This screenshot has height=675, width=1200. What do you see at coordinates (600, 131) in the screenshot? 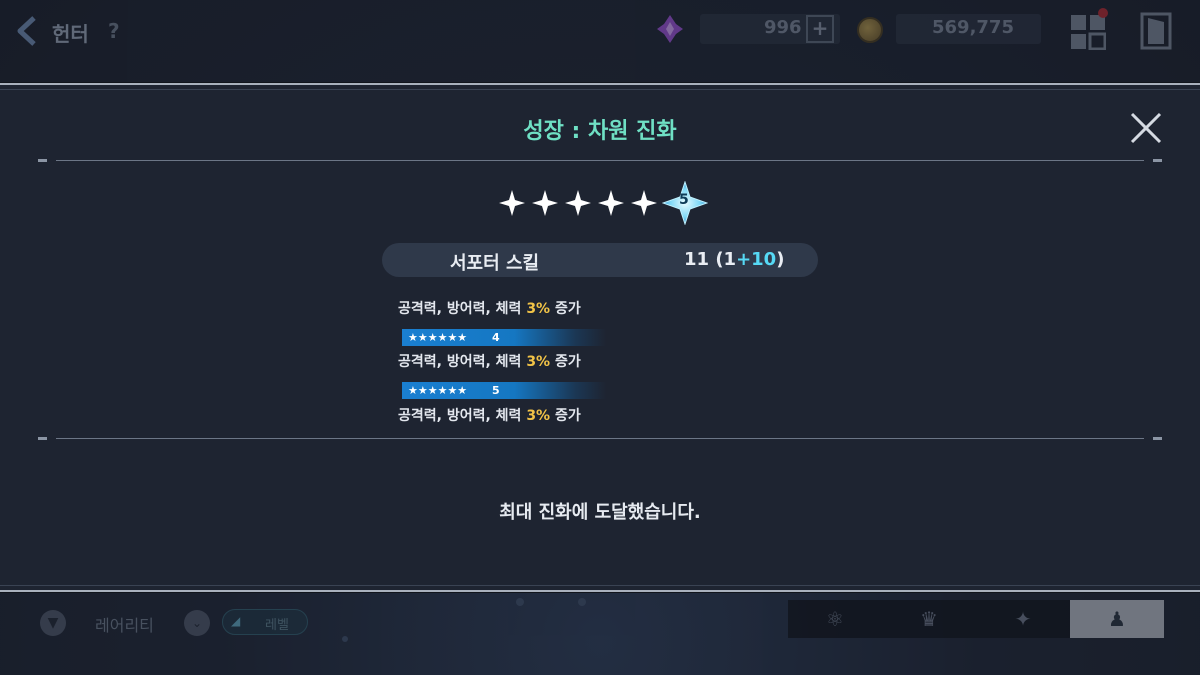
I see `modal-title: 성장 : 차원 진화` at bounding box center [600, 131].